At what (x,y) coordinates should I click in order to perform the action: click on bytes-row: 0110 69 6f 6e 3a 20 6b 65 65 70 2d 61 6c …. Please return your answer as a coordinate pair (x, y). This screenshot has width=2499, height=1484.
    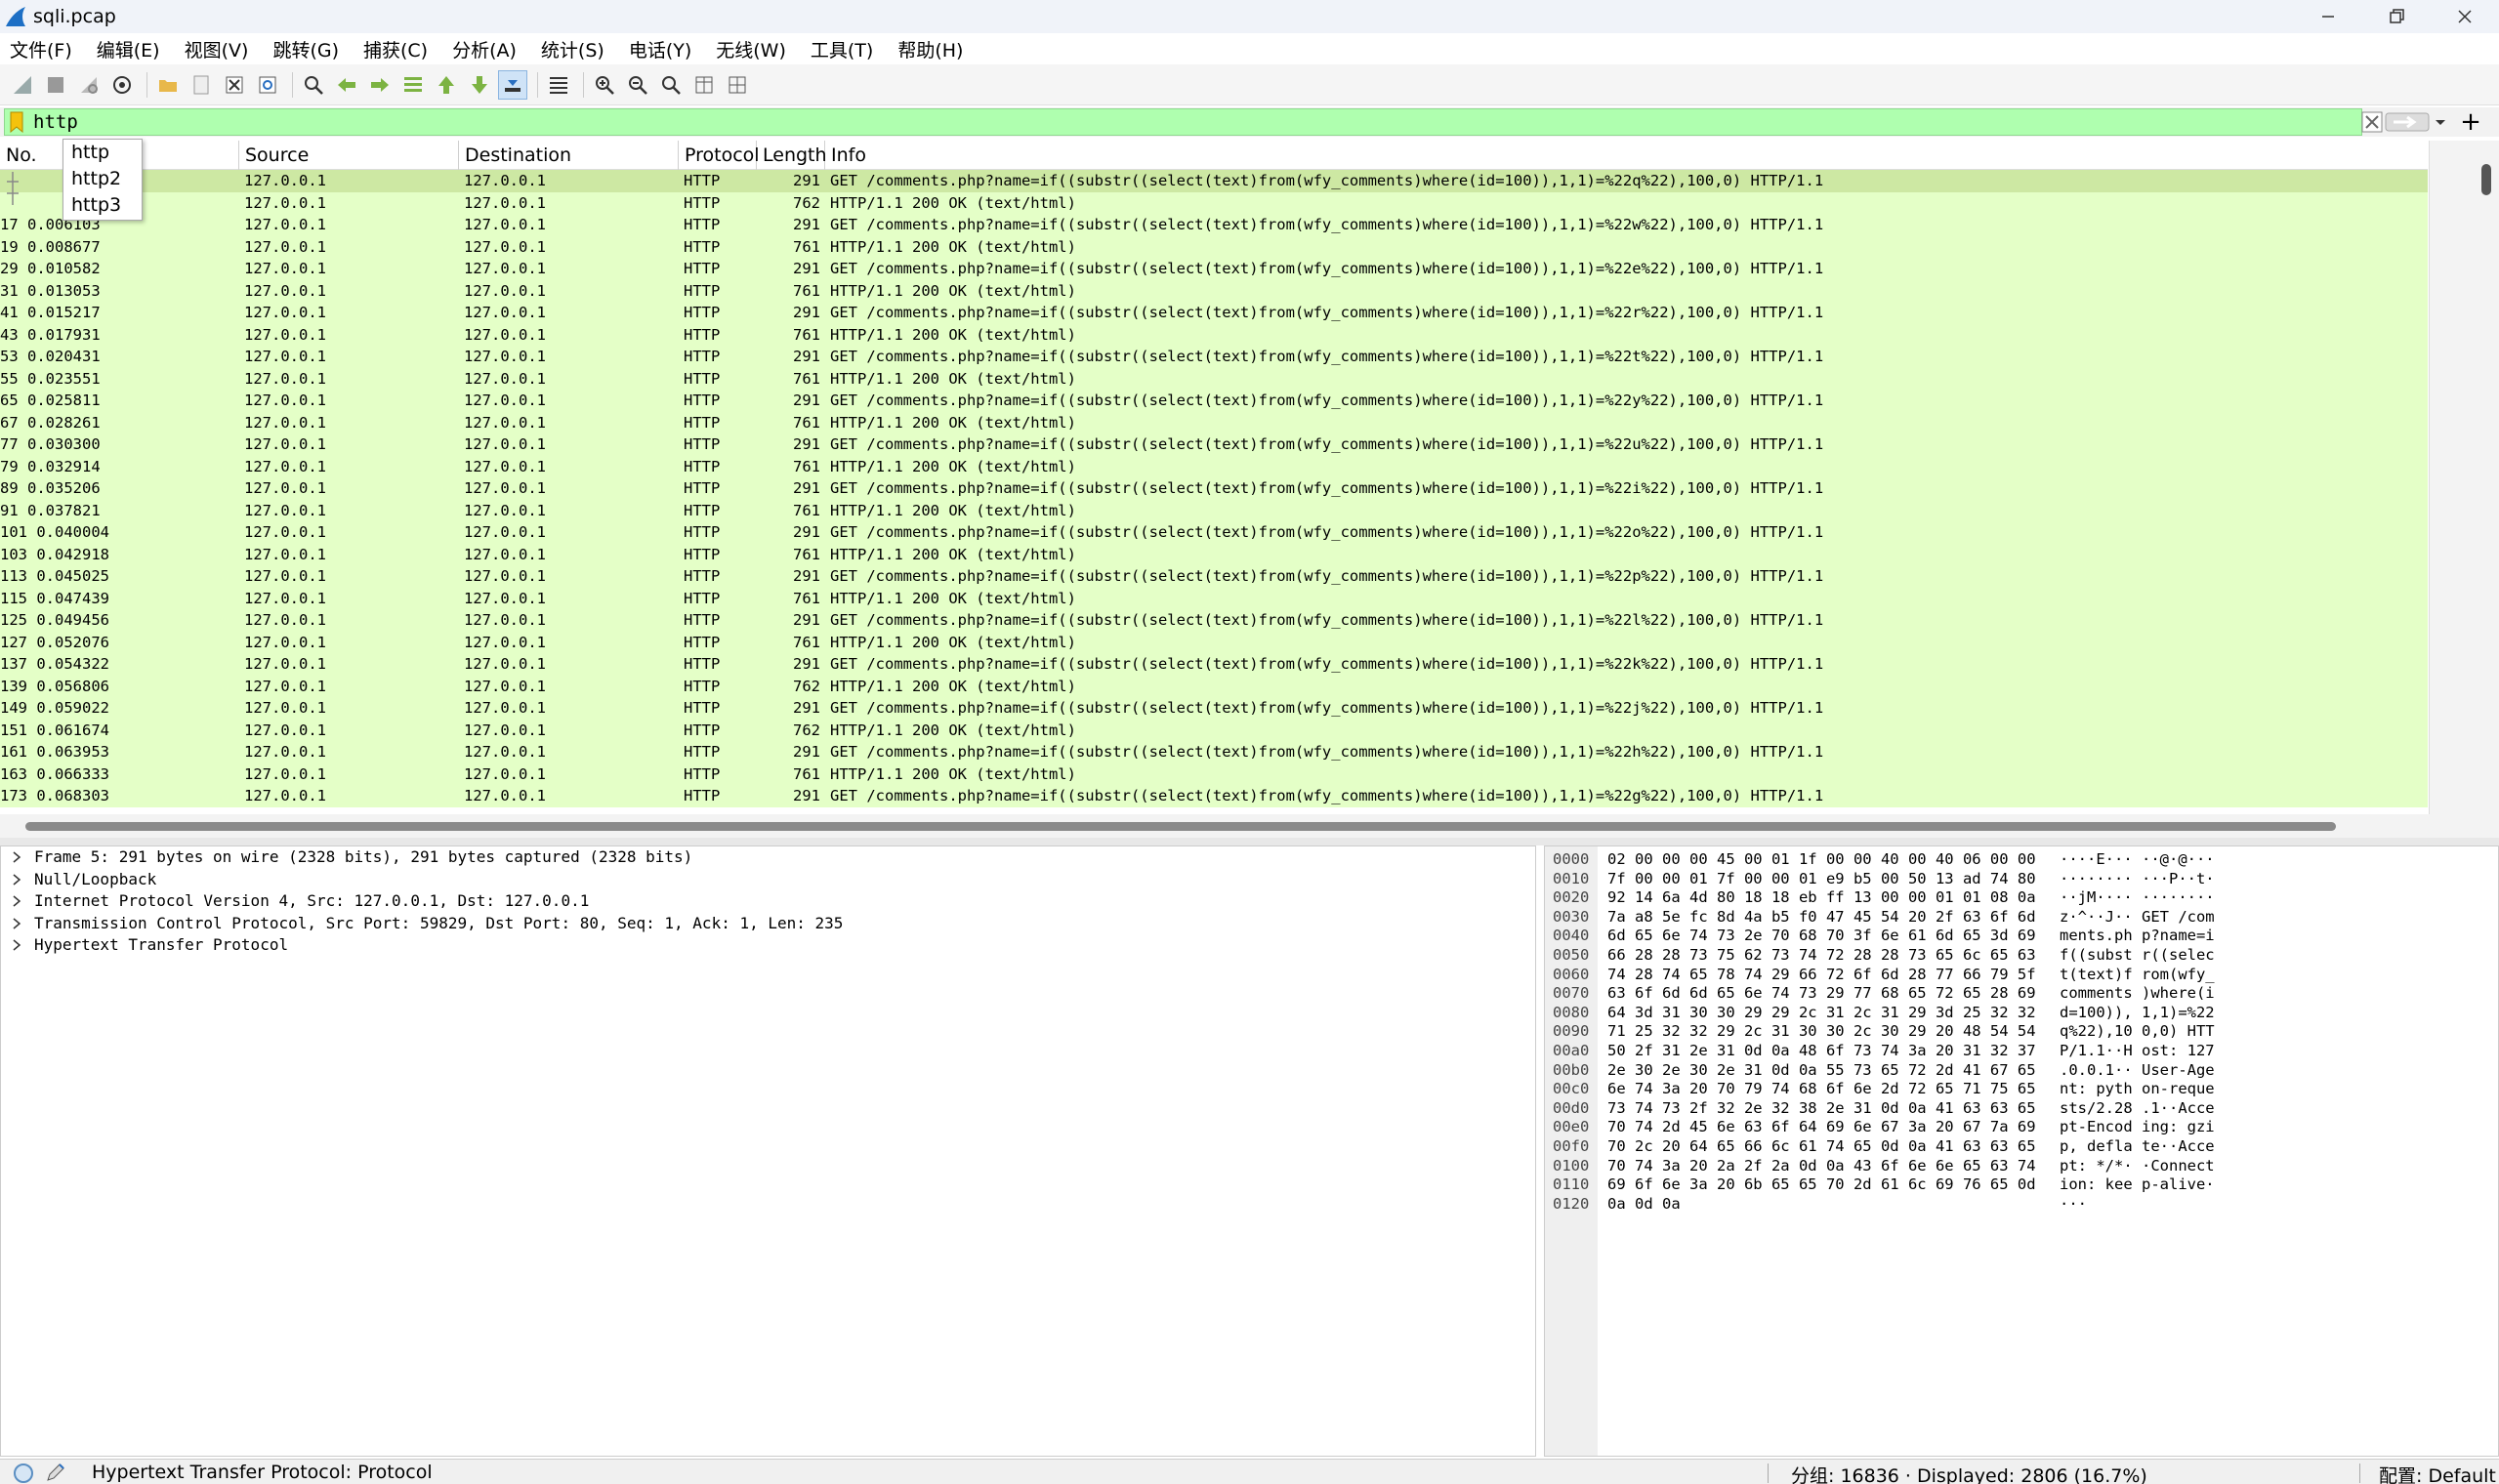
    Looking at the image, I should click on (2022, 1185).